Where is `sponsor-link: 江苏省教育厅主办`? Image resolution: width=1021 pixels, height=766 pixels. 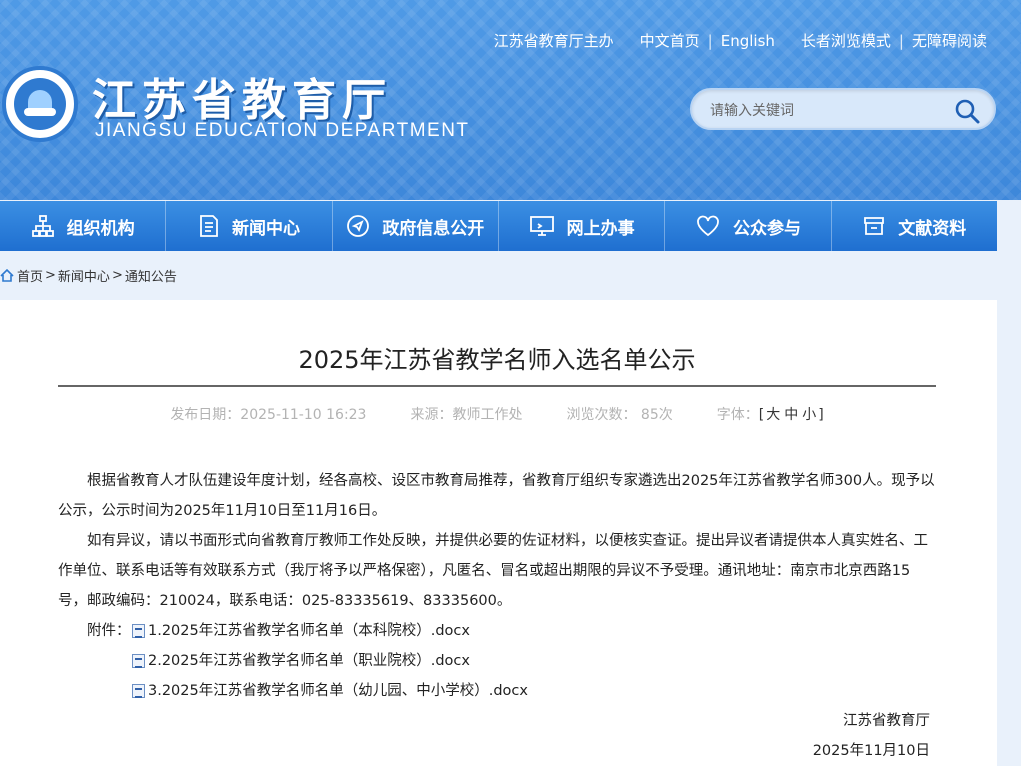
sponsor-link: 江苏省教育厅主办 is located at coordinates (554, 40).